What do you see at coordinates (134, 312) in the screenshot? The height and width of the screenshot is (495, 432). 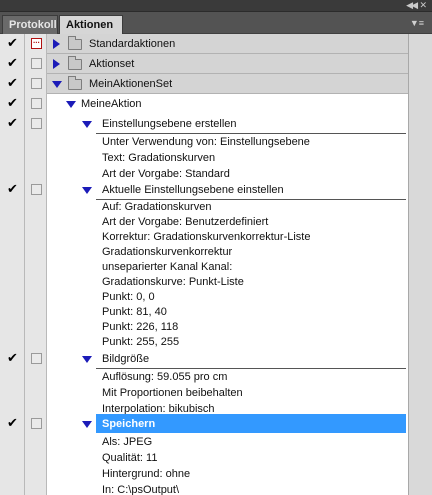 I see `step-detail-line: Punkt: 81, 40` at bounding box center [134, 312].